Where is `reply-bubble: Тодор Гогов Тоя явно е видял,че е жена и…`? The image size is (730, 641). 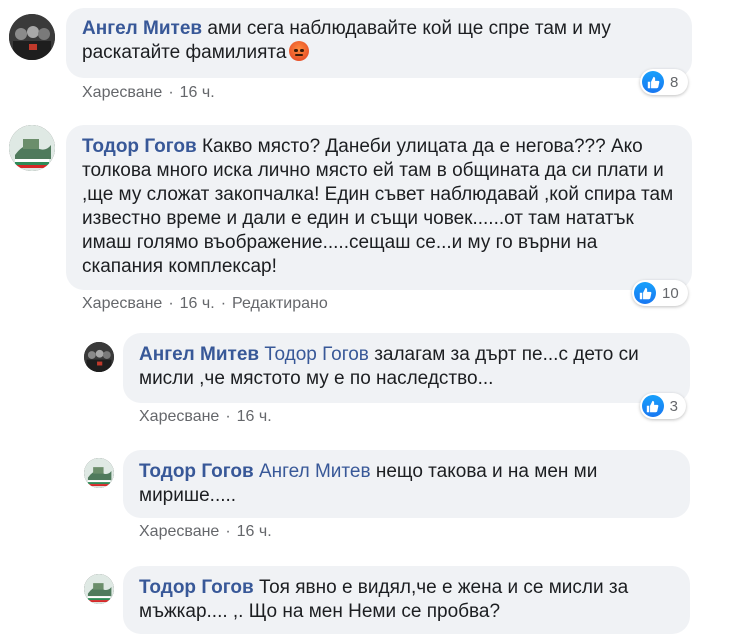
reply-bubble: Тодор Гогов Тоя явно е видял,че е жена и… is located at coordinates (406, 600).